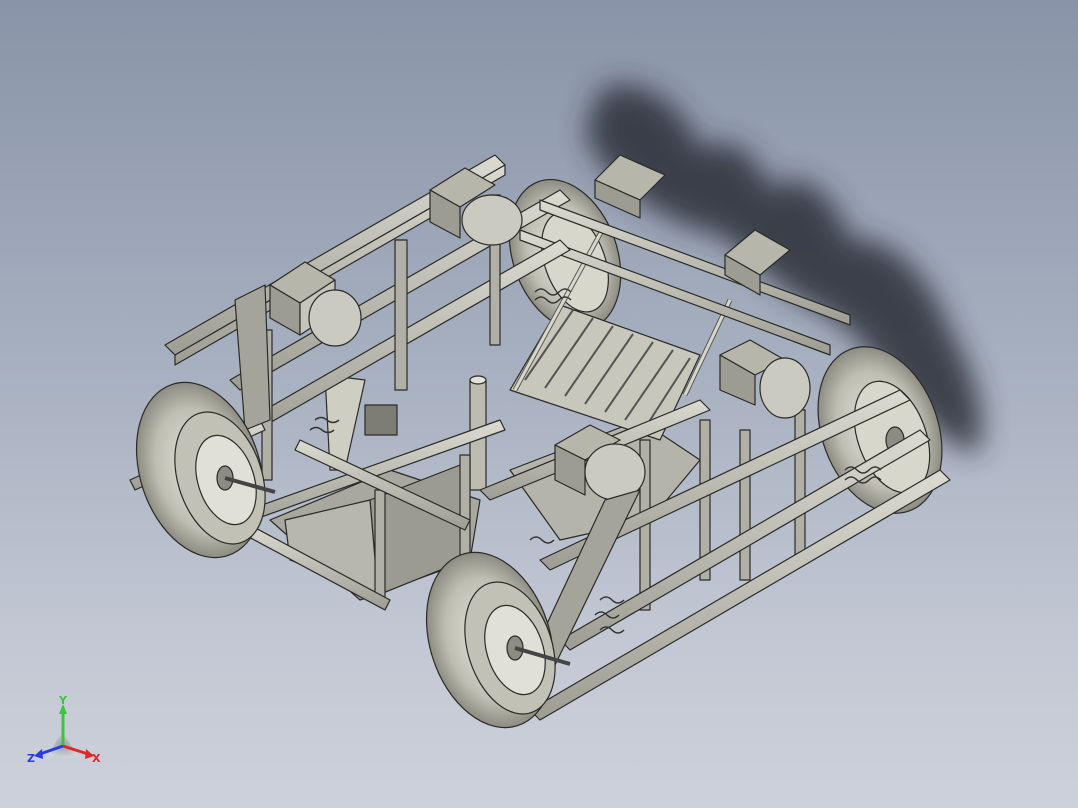  What do you see at coordinates (64, 729) in the screenshot?
I see `coordinate-triad: Y X Z` at bounding box center [64, 729].